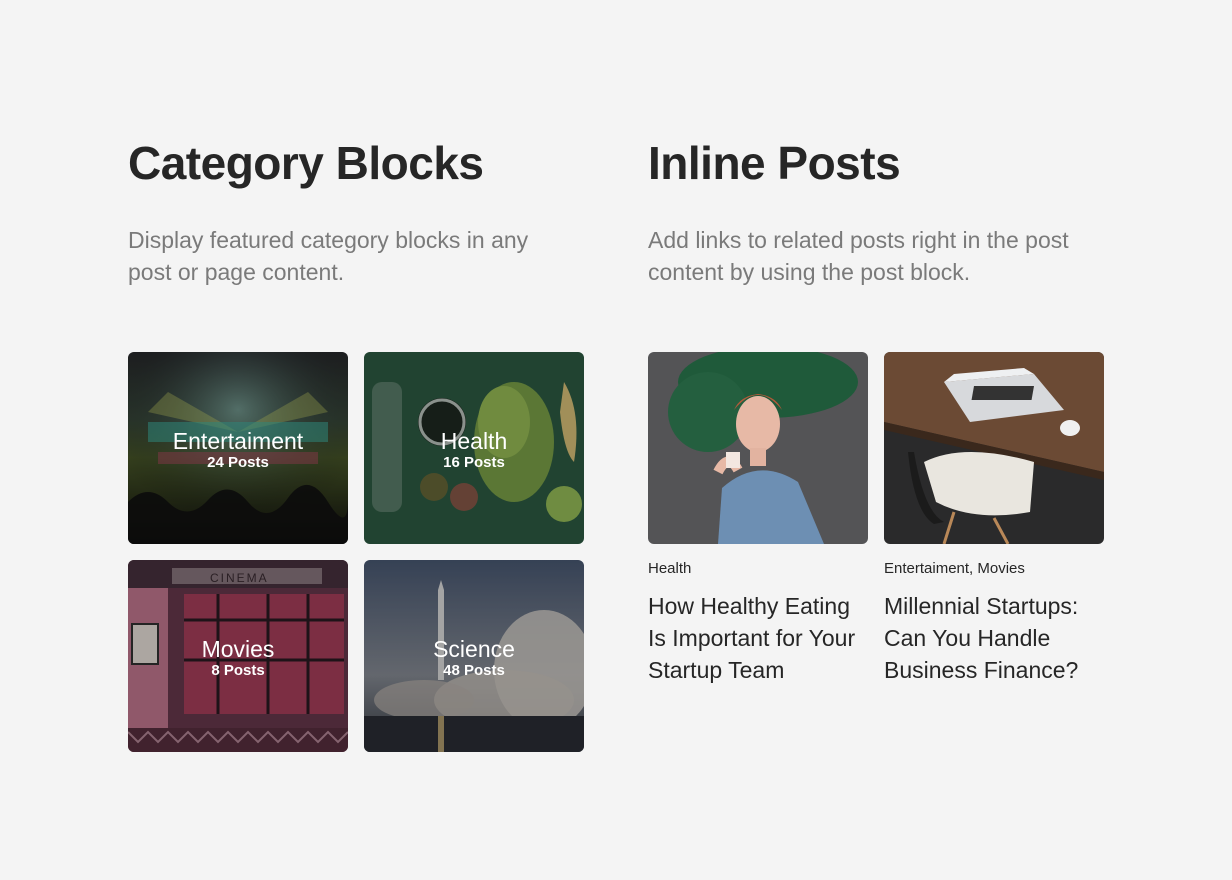 This screenshot has height=880, width=1232. I want to click on post-categories: Health, so click(758, 569).